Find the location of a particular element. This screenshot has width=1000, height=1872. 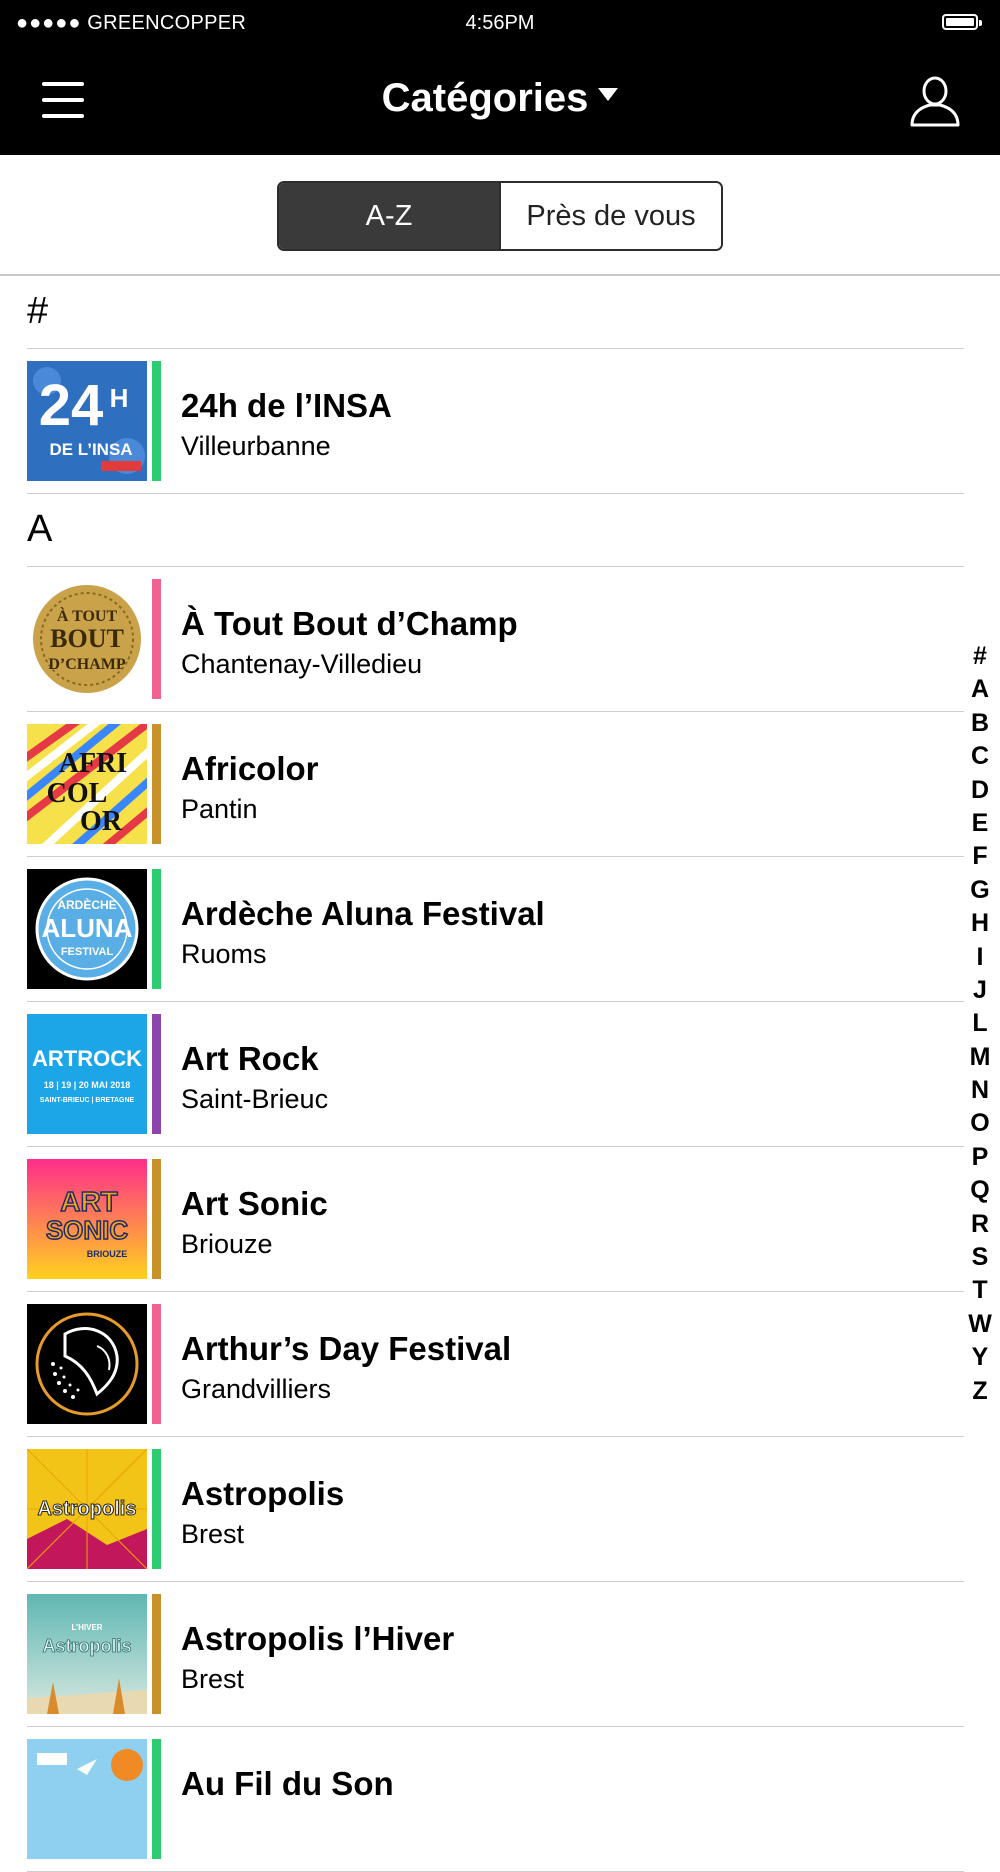

svg-text: L’HIVER is located at coordinates (86, 1627).